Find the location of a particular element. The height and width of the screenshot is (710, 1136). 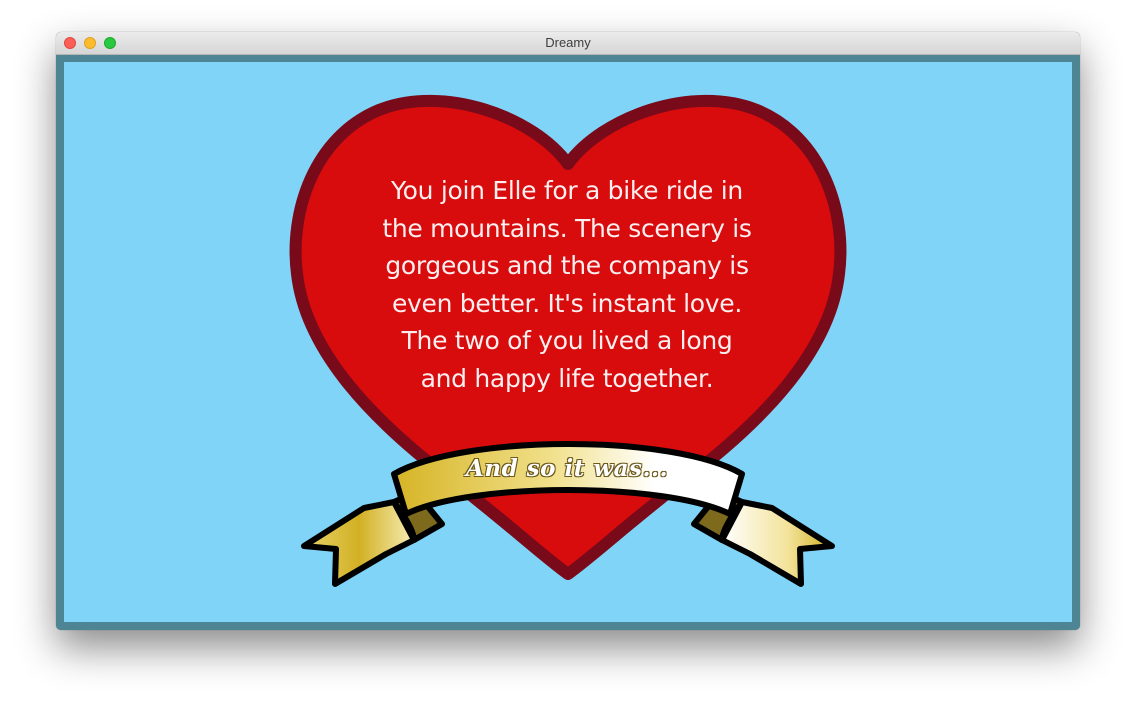

window-title: Dreamy is located at coordinates (568, 42).